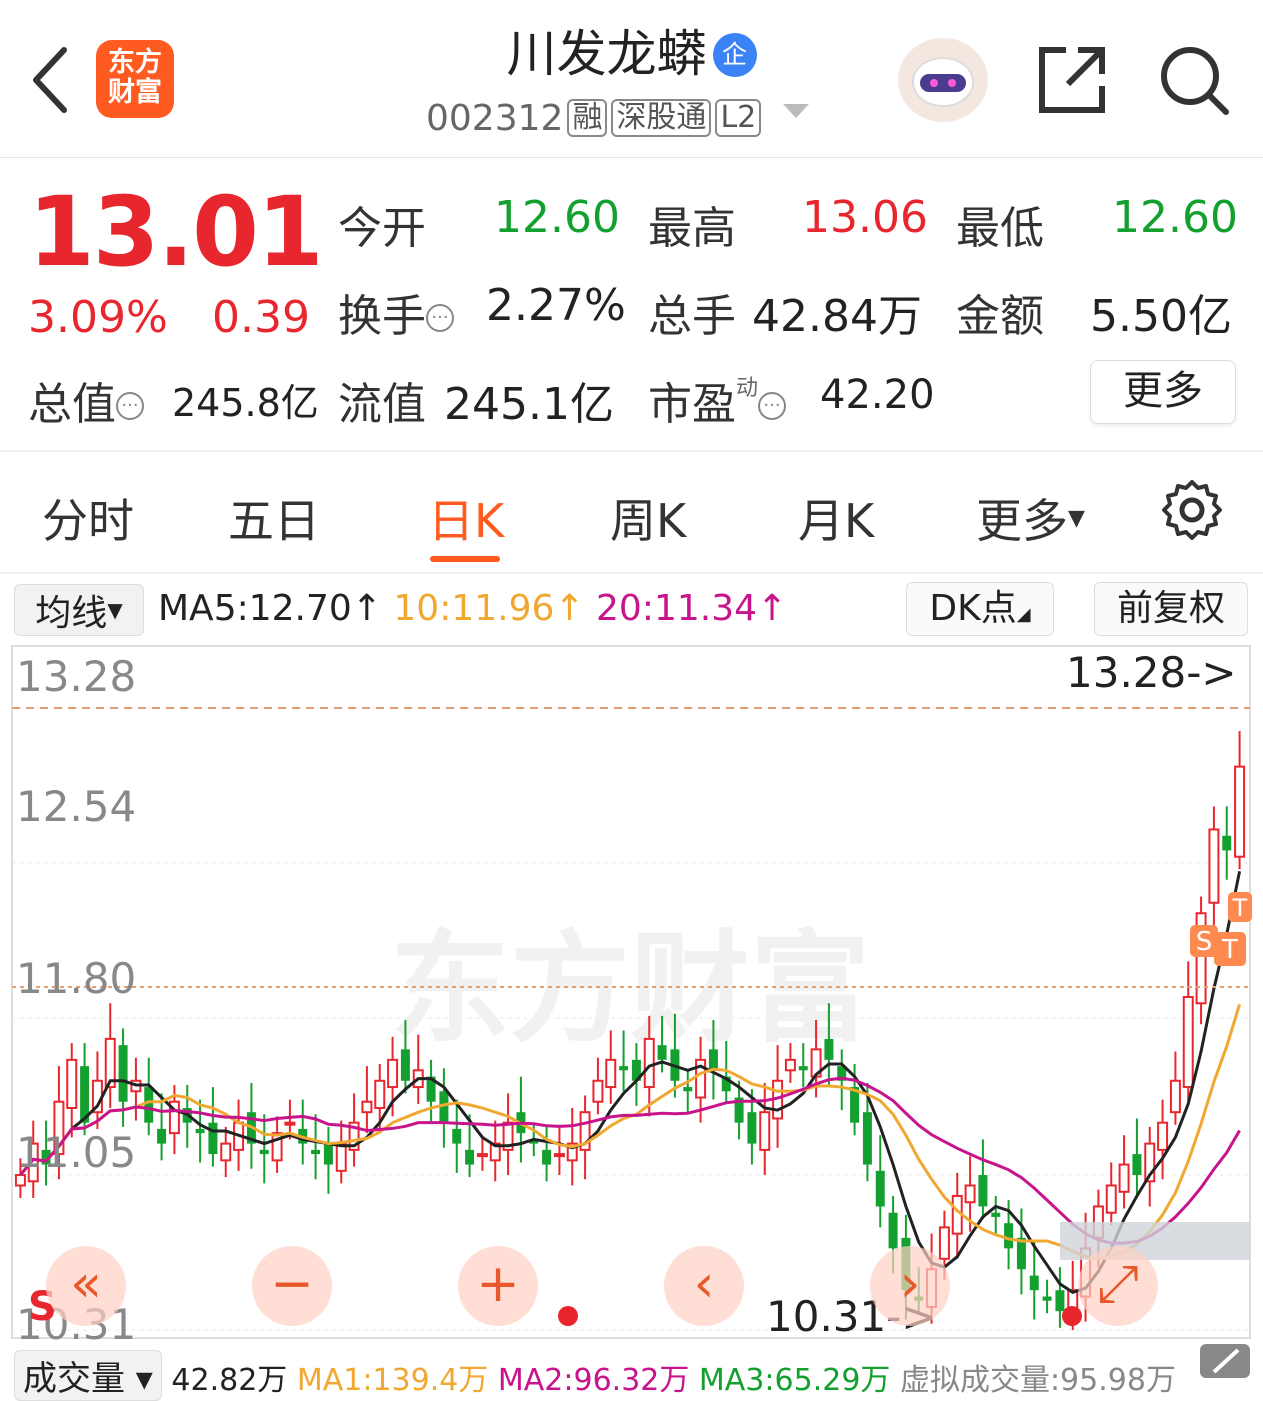  What do you see at coordinates (79, 610) in the screenshot?
I see `ma-select-dropdown: 均线▼` at bounding box center [79, 610].